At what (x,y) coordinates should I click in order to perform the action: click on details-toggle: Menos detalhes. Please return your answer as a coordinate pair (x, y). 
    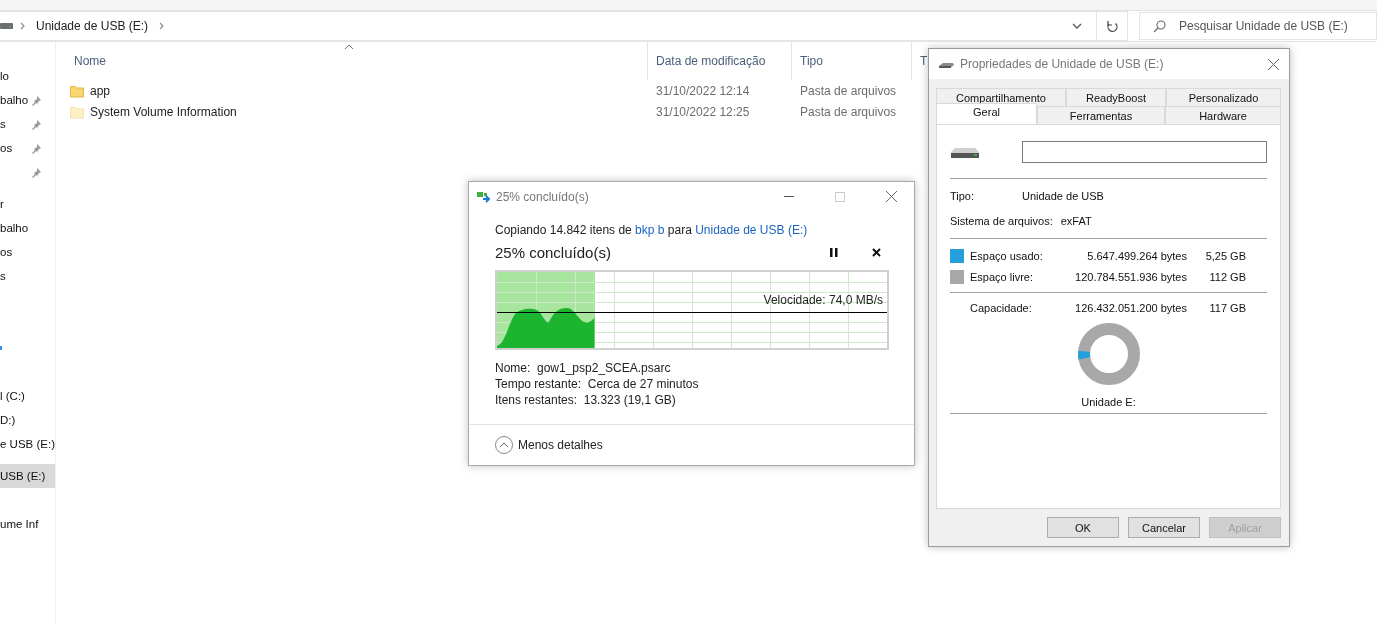
    Looking at the image, I should click on (549, 445).